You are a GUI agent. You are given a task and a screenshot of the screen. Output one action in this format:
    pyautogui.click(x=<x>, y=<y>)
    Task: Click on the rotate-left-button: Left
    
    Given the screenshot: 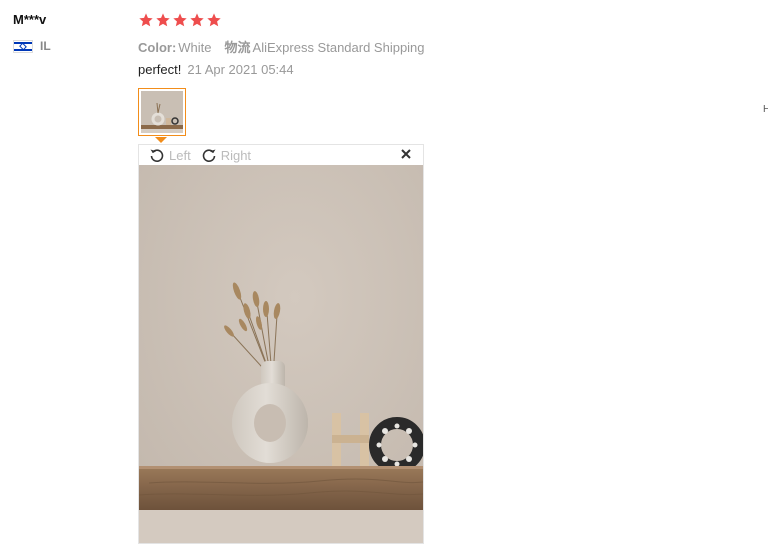 What is the action you would take?
    pyautogui.click(x=170, y=155)
    